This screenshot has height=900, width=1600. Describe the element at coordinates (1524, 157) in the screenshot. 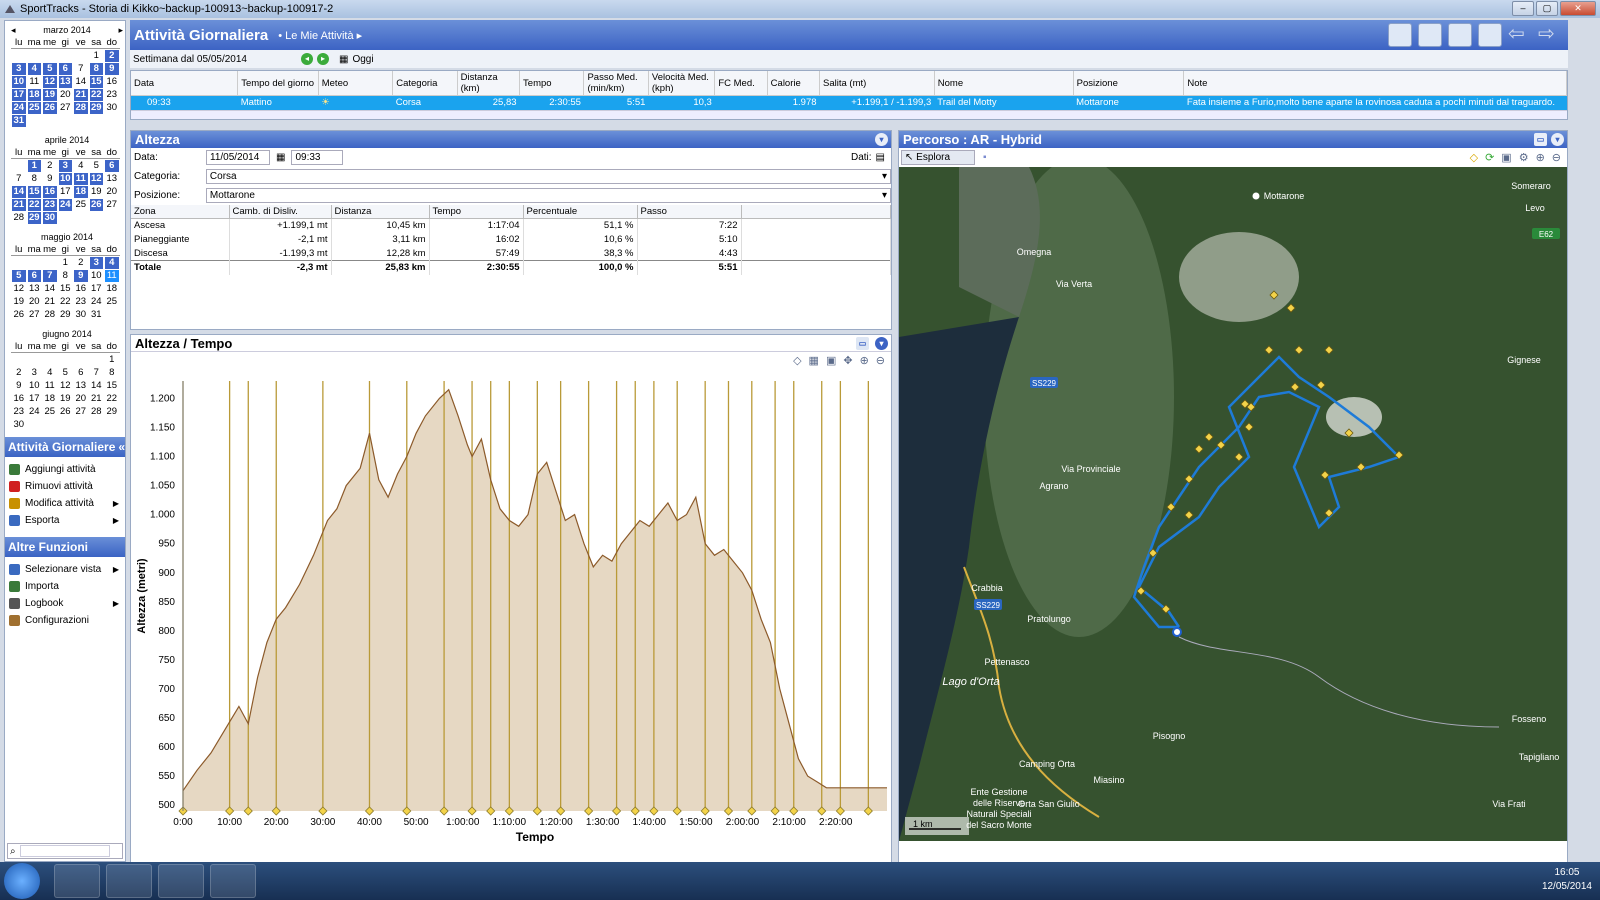

I see `gear-icon: ⚙` at that location.